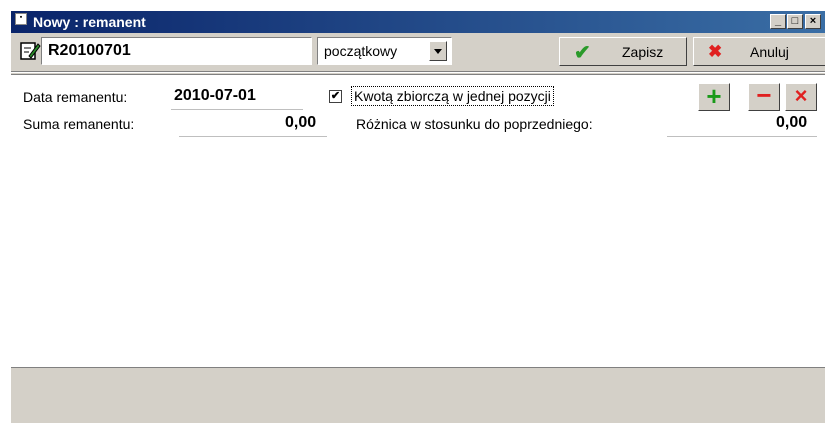  What do you see at coordinates (452, 96) in the screenshot?
I see `bulk-amount-checkbox-label: Kwotą zbiorczą w jednej pozycji` at bounding box center [452, 96].